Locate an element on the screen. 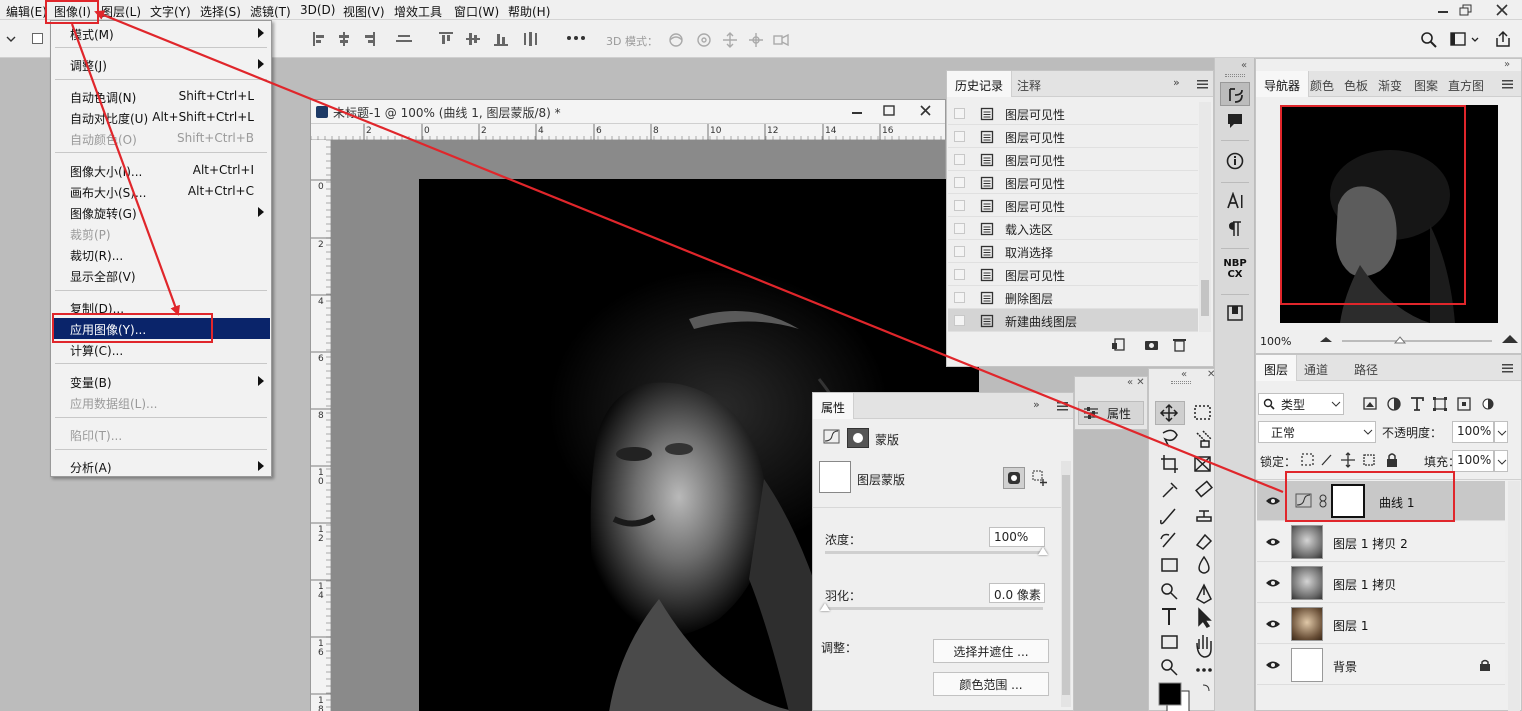 This screenshot has width=1522, height=711. panel-menu-icon is located at coordinates (1202, 84).